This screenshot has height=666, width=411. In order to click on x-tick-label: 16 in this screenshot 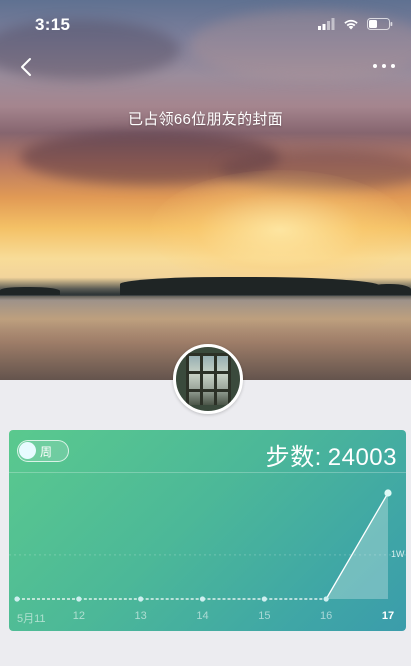, I will do `click(326, 616)`.